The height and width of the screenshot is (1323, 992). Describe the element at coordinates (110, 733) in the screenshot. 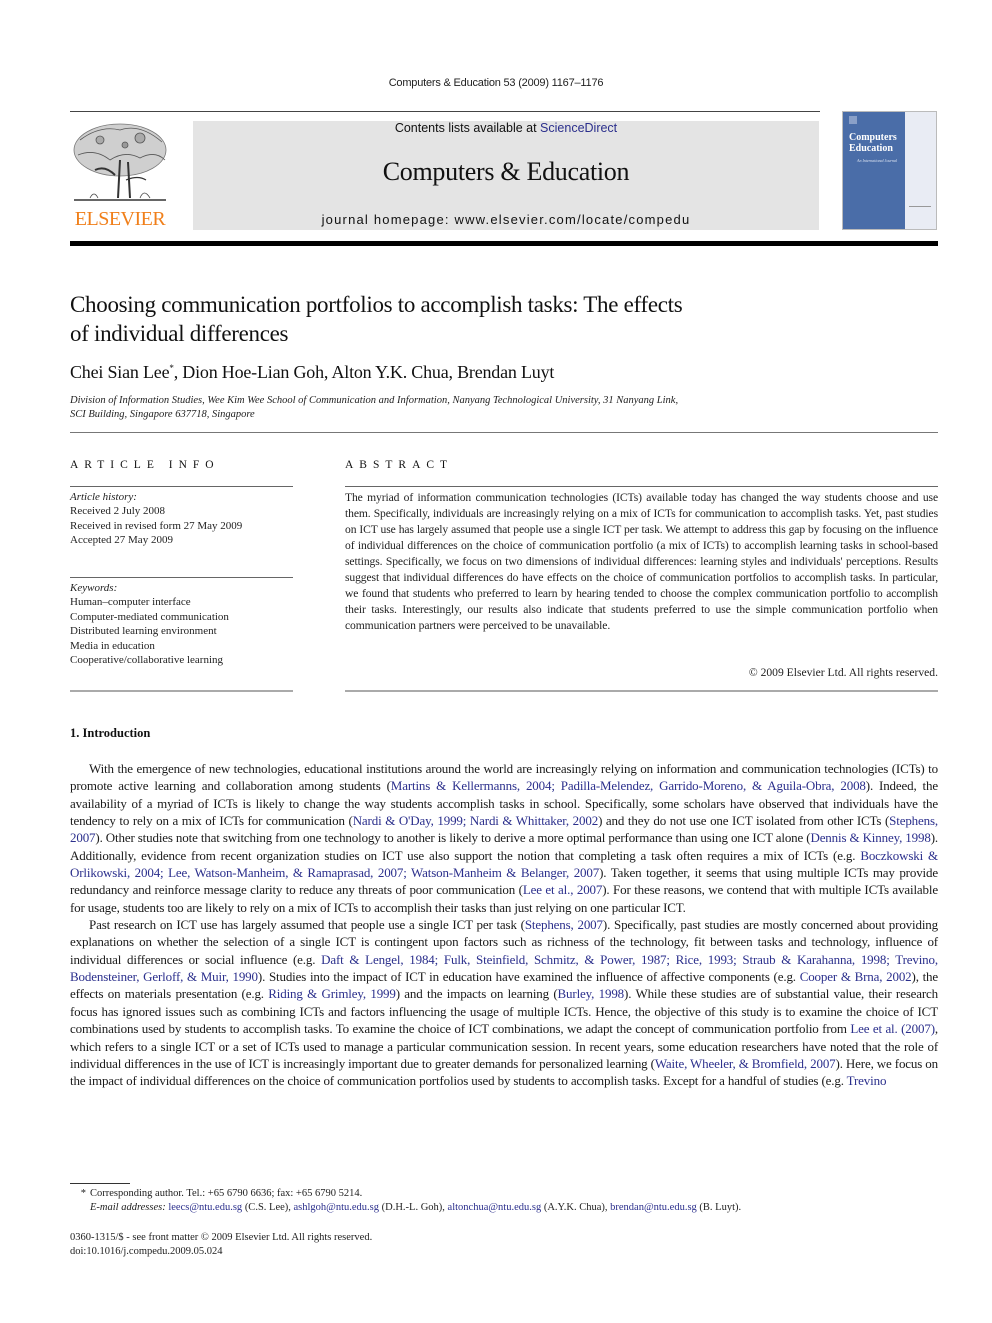

I see `section-heading-introduction: 1. Introduction` at that location.